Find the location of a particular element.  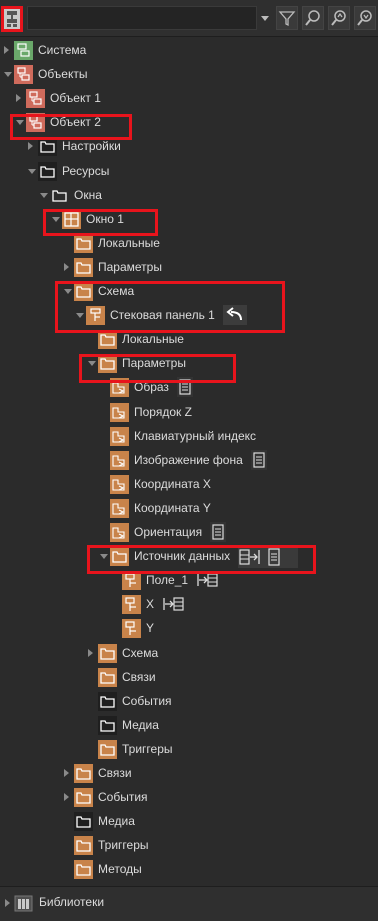

tree-row-label: Методы is located at coordinates (120, 869).